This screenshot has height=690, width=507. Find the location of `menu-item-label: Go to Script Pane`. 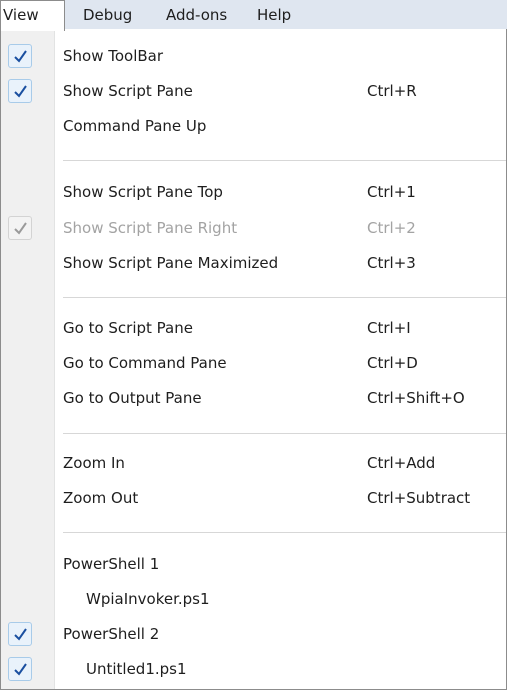

menu-item-label: Go to Script Pane is located at coordinates (128, 328).